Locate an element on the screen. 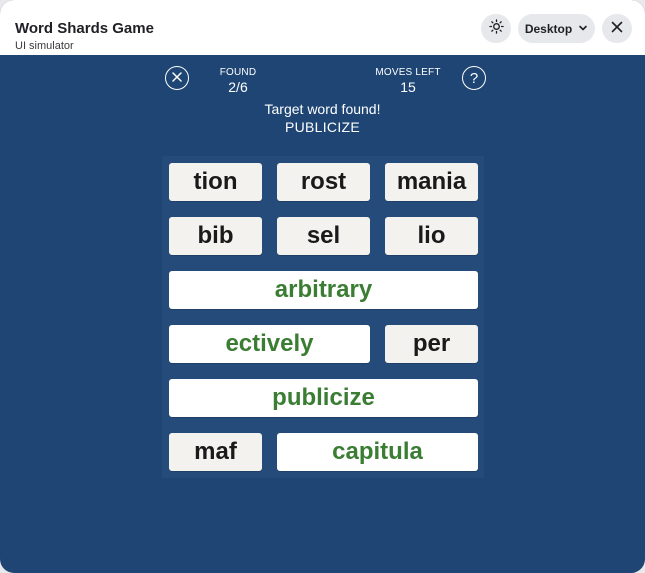 Image resolution: width=645 pixels, height=573 pixels. found-label: FOUND is located at coordinates (238, 72).